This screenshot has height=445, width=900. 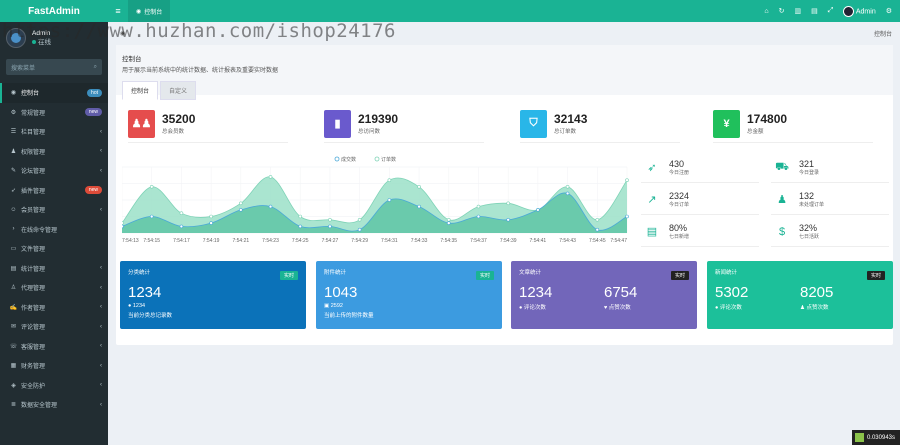 What do you see at coordinates (118, 11) in the screenshot?
I see `menu-toggle-icon: ≡` at bounding box center [118, 11].